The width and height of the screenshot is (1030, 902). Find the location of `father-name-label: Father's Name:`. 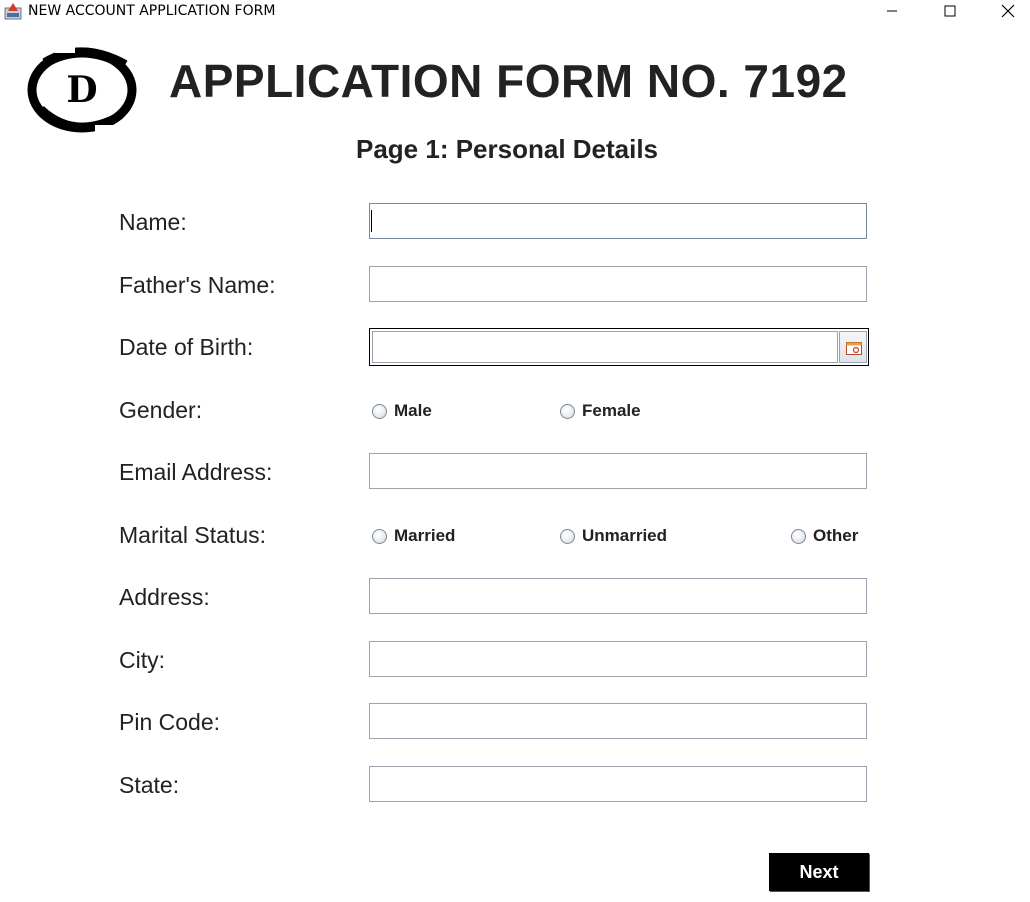

father-name-label: Father's Name: is located at coordinates (197, 285).